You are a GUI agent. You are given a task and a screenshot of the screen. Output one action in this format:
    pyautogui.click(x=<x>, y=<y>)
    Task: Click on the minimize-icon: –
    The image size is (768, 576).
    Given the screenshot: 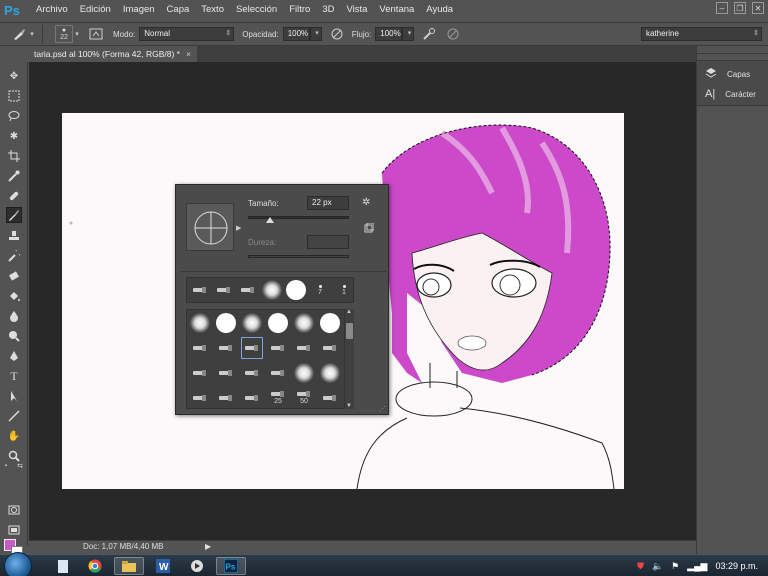 What is the action you would take?
    pyautogui.click(x=722, y=8)
    